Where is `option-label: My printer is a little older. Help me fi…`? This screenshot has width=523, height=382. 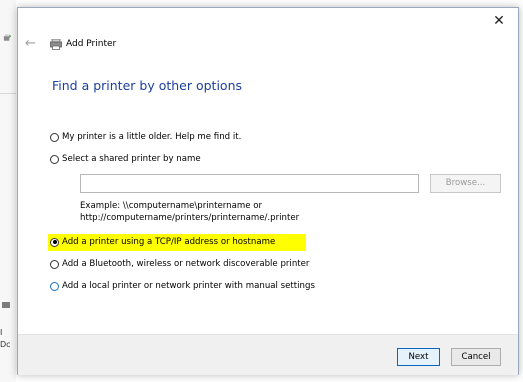
option-label: My printer is a little older. Help me fi… is located at coordinates (152, 137).